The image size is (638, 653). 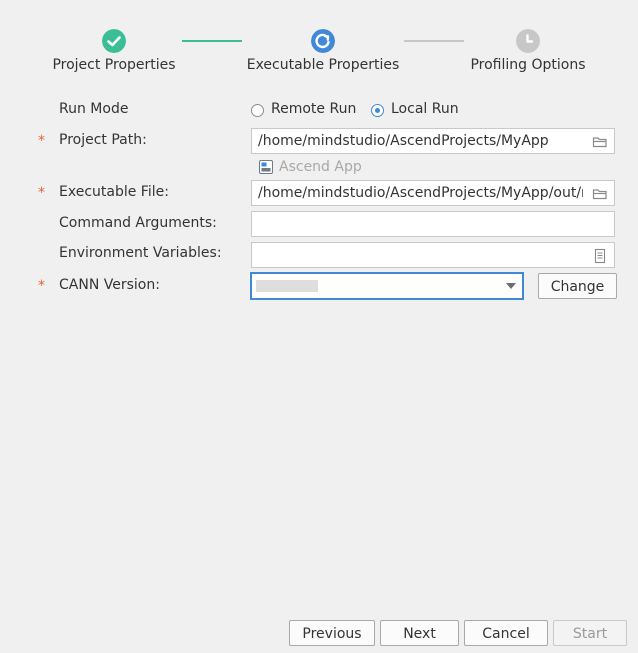 What do you see at coordinates (314, 109) in the screenshot?
I see `radio-label: Remote Run` at bounding box center [314, 109].